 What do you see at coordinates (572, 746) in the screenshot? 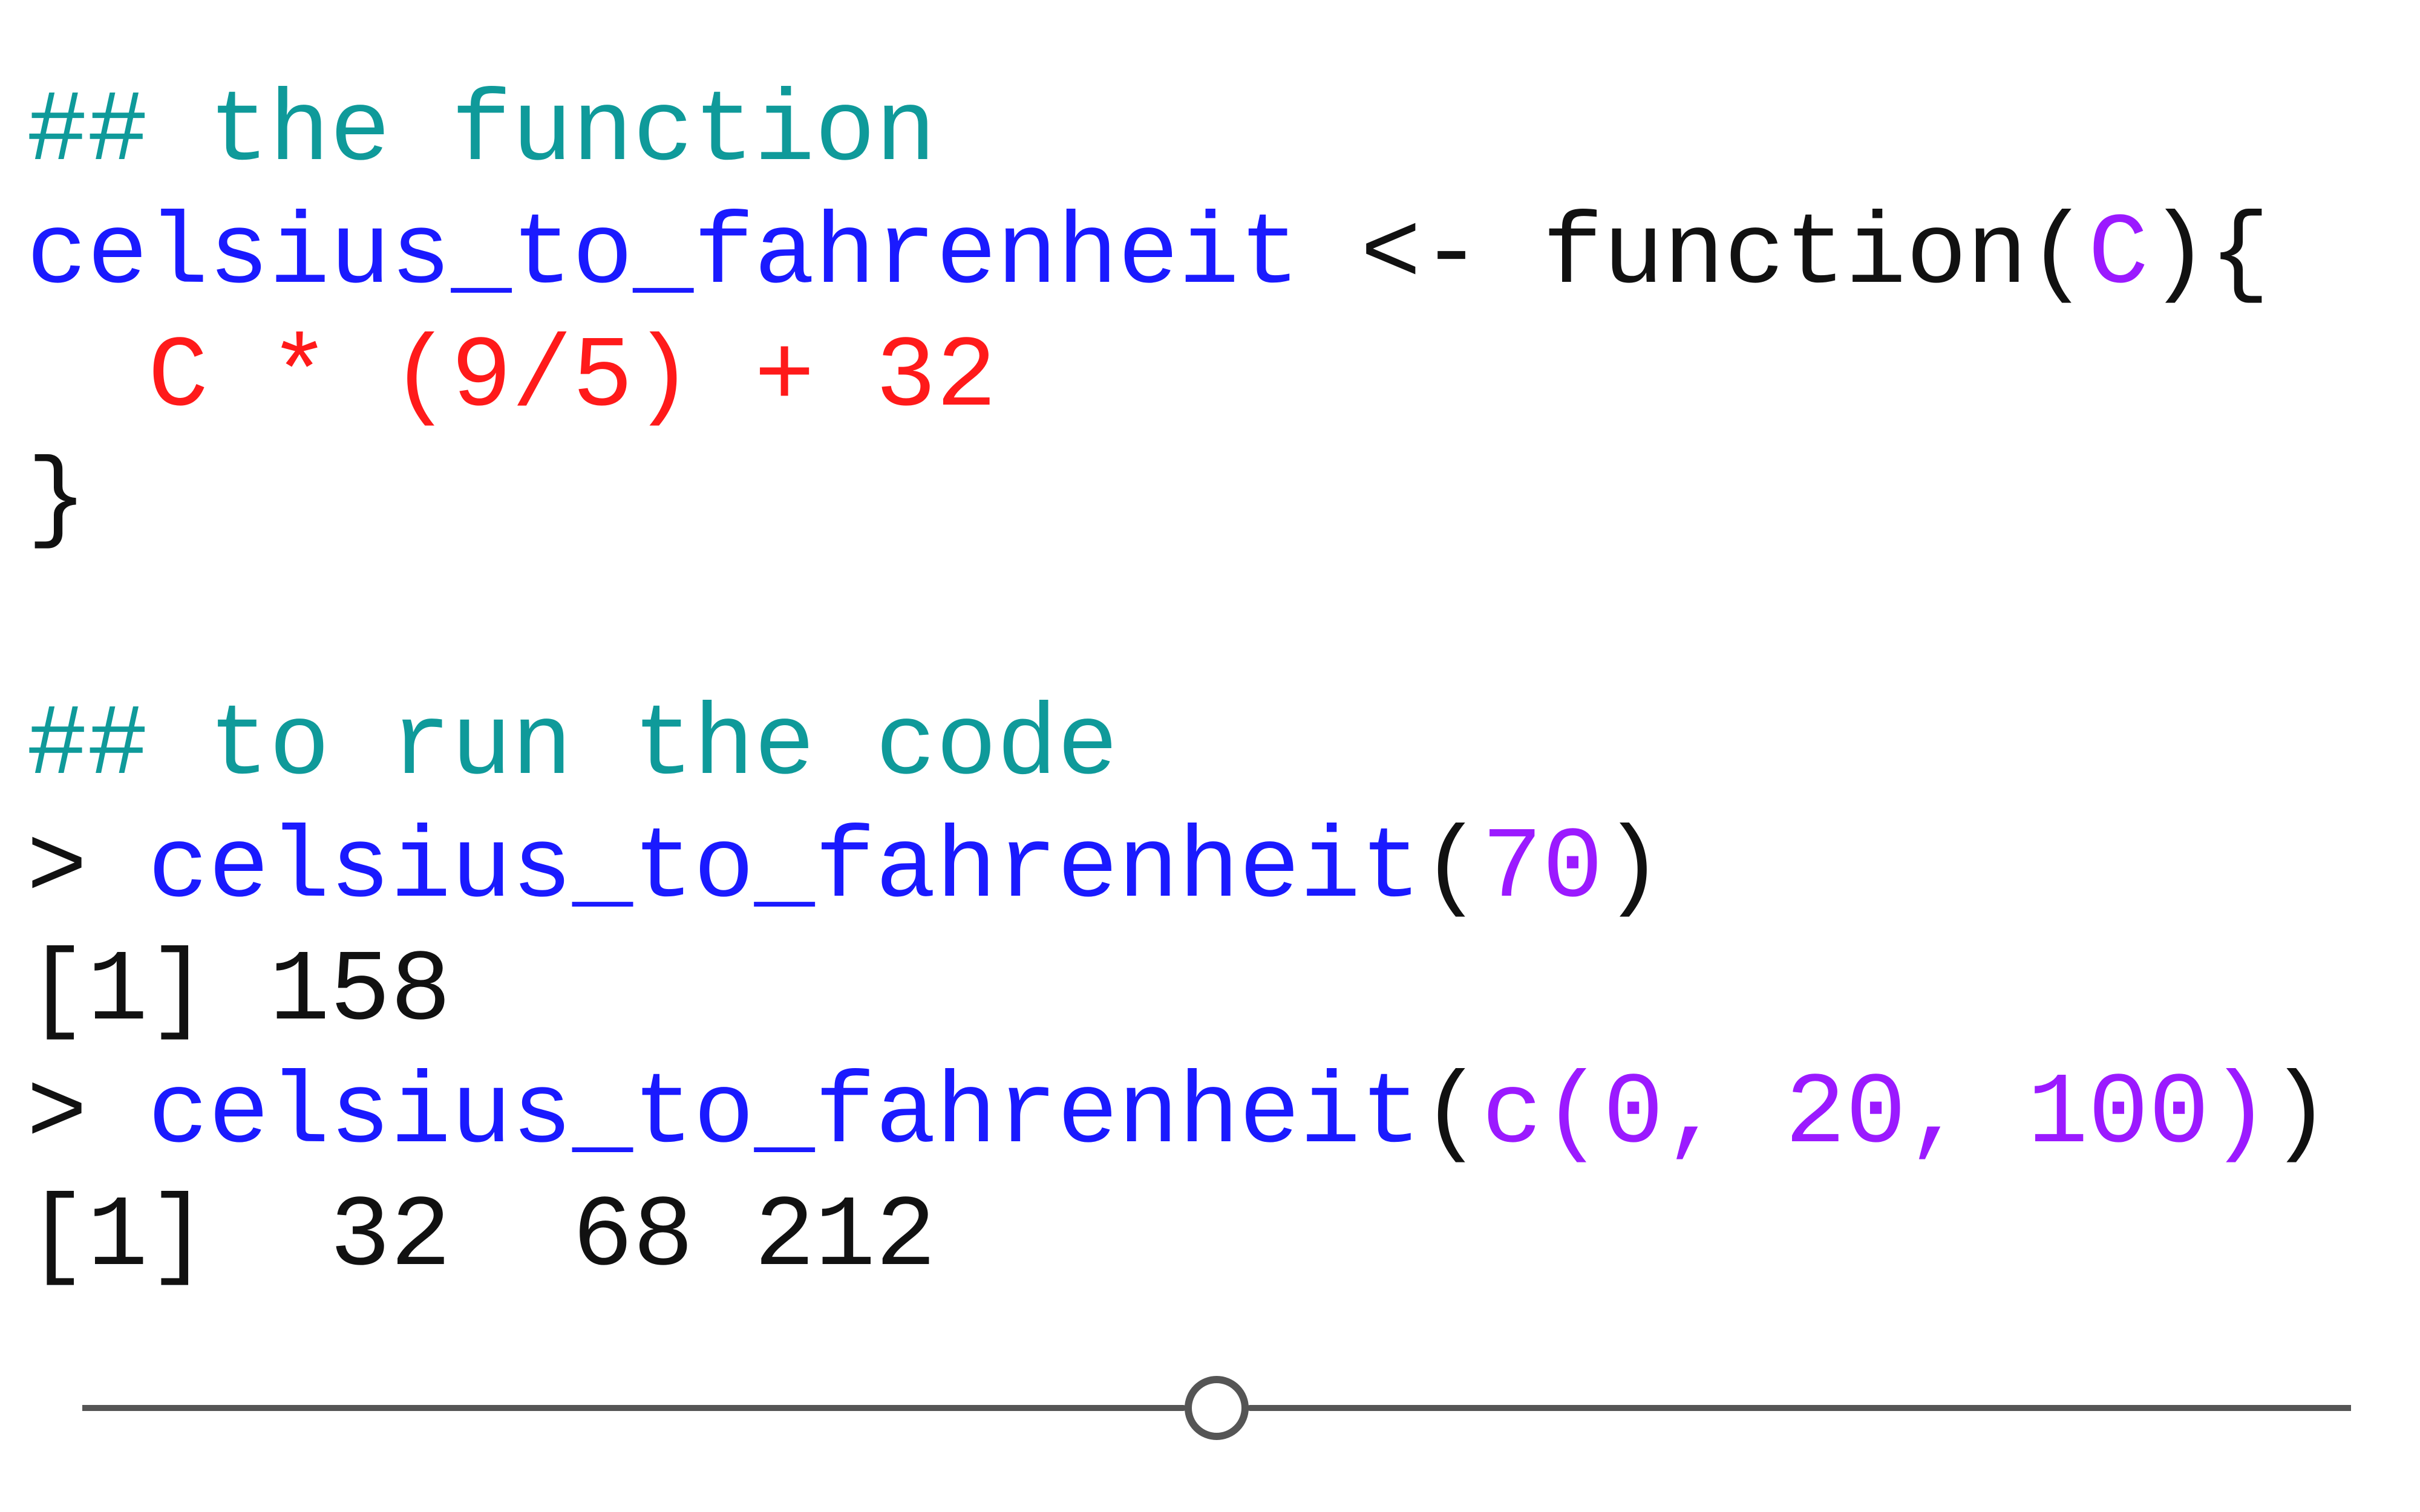
I see `code-token-comment: ## to run the code` at bounding box center [572, 746].